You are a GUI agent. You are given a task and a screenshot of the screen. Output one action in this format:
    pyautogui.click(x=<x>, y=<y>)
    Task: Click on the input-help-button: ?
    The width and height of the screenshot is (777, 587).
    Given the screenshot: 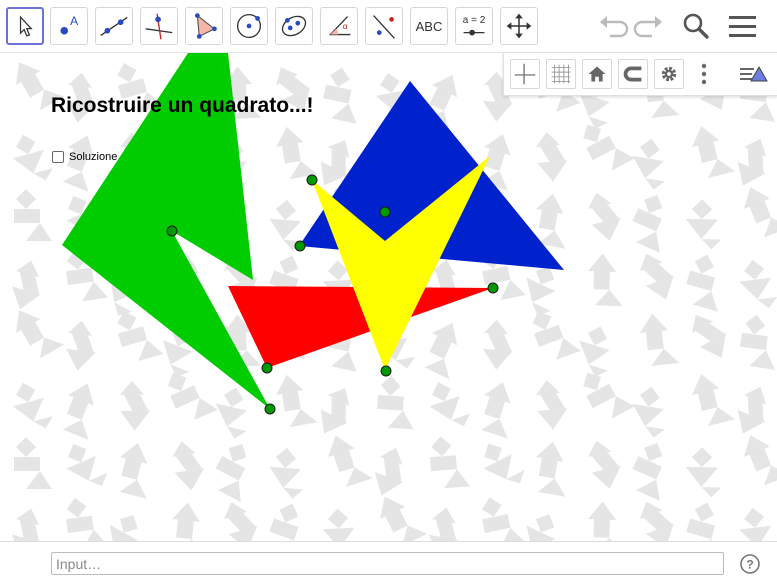 What is the action you would take?
    pyautogui.click(x=750, y=564)
    